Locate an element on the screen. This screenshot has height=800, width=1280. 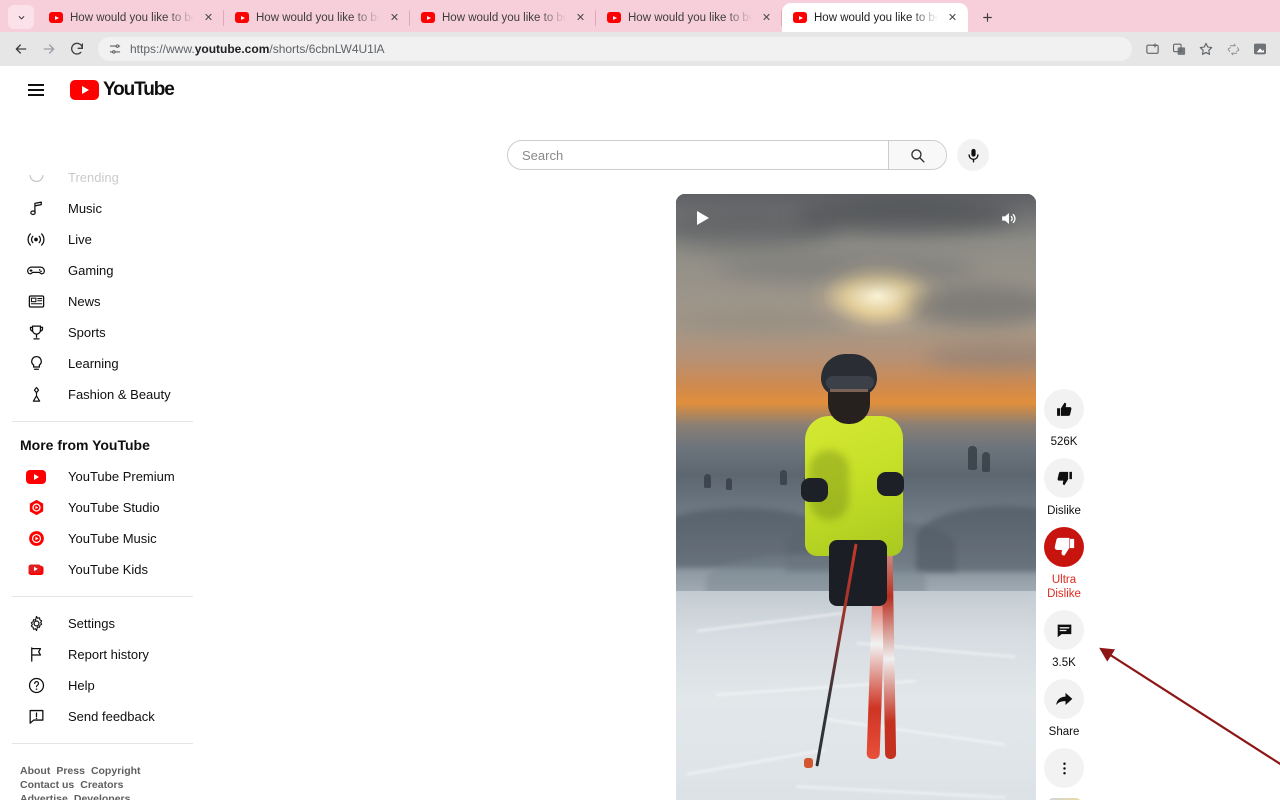
thumbs-down-filled-icon is located at coordinates (1064, 547).